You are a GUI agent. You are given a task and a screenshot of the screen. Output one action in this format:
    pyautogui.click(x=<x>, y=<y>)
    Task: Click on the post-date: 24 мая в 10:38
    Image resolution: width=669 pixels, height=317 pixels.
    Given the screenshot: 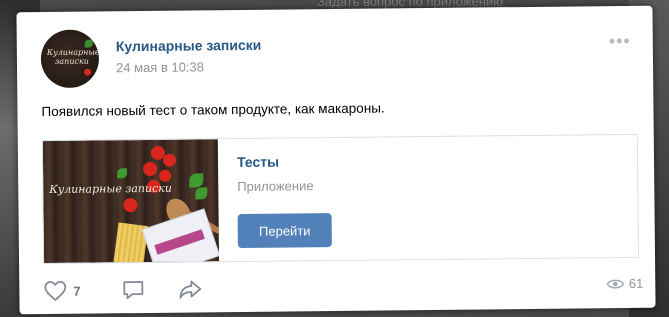 What is the action you would take?
    pyautogui.click(x=160, y=67)
    